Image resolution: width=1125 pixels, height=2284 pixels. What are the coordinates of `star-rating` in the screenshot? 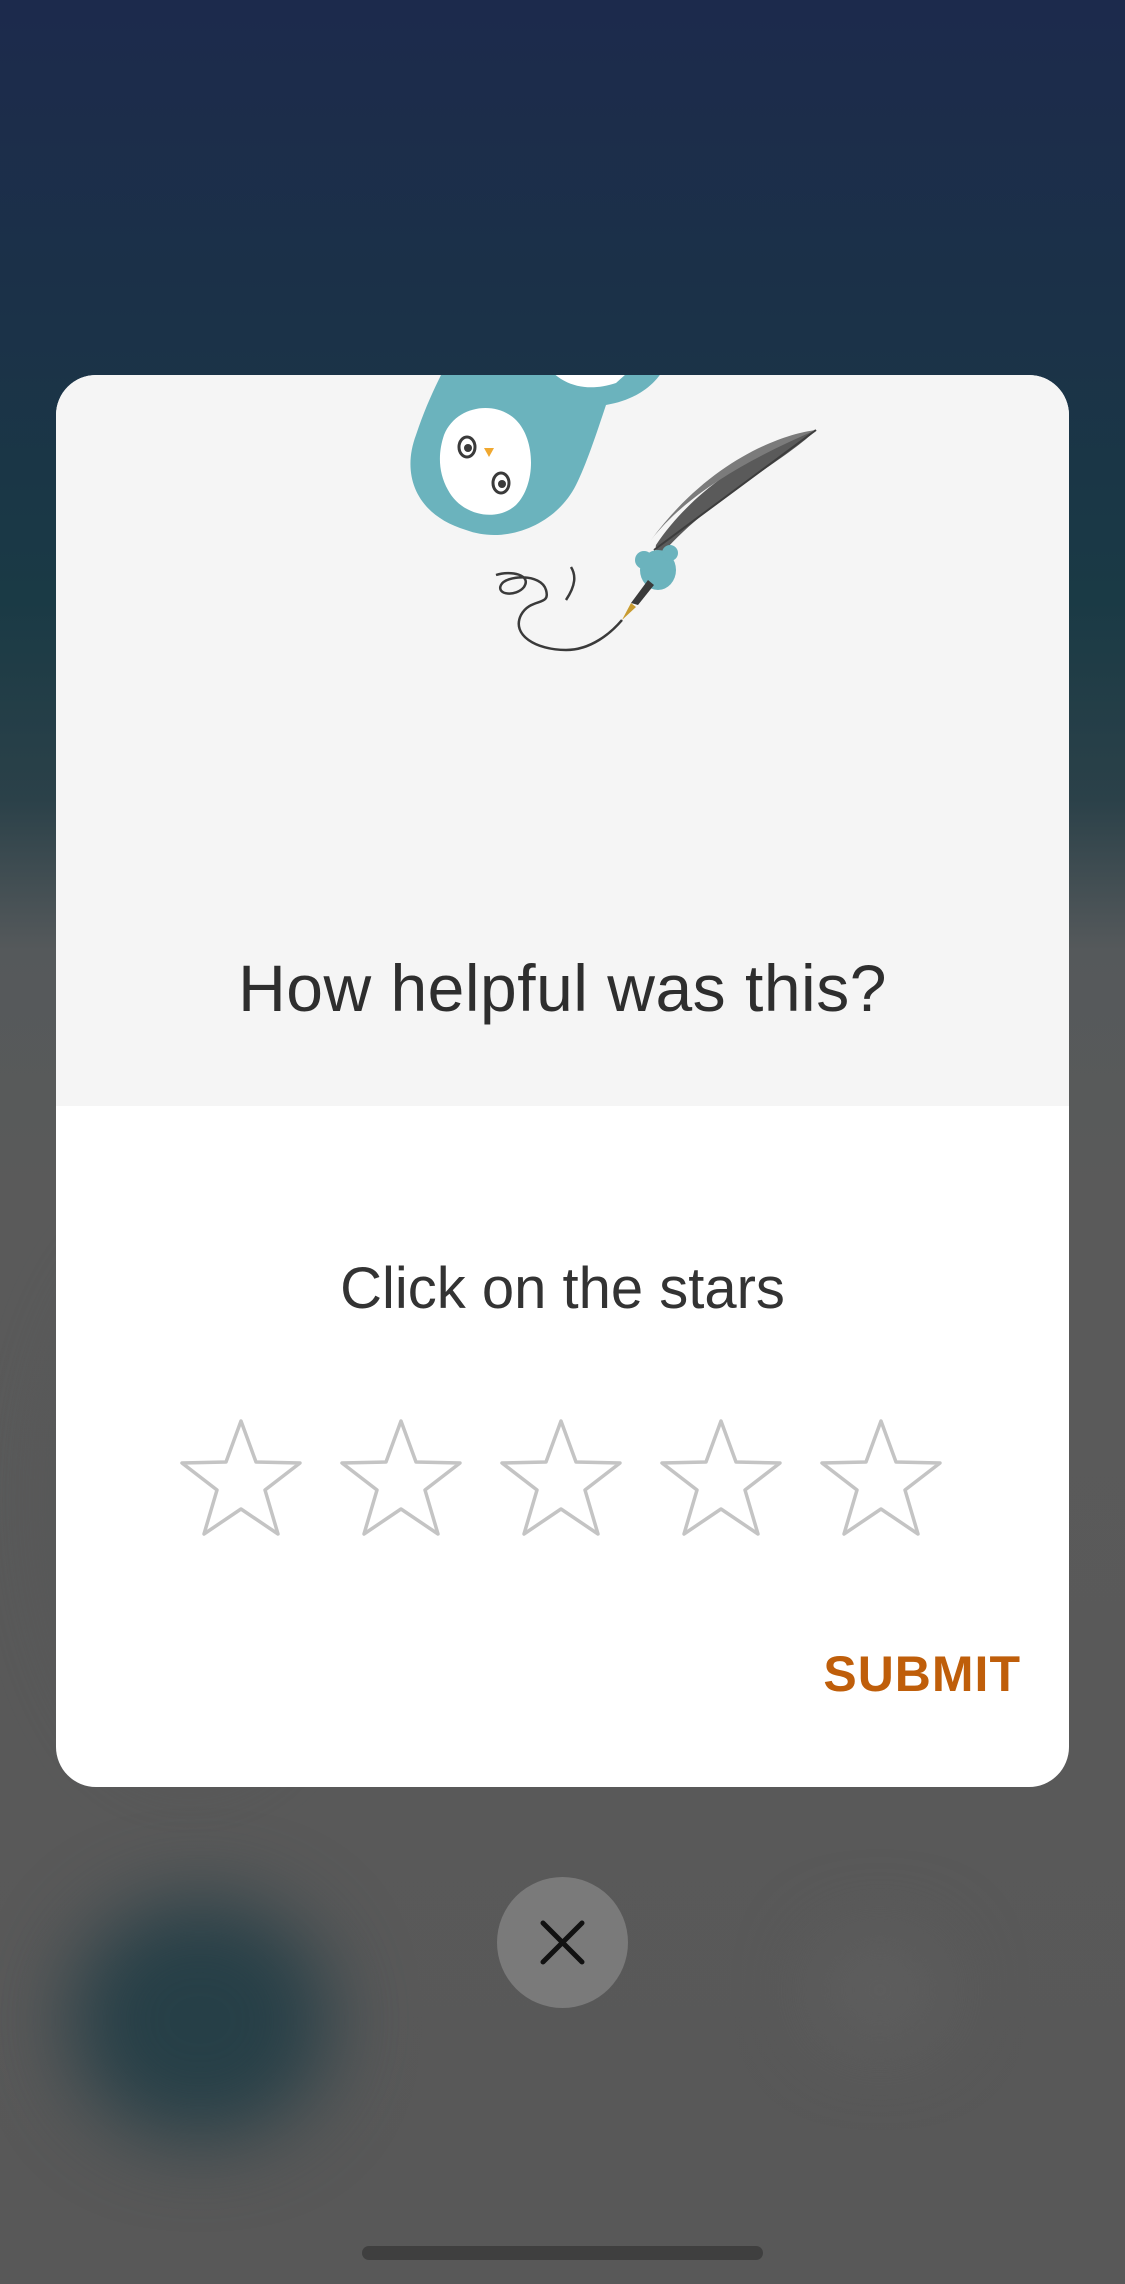 It's located at (568, 1482).